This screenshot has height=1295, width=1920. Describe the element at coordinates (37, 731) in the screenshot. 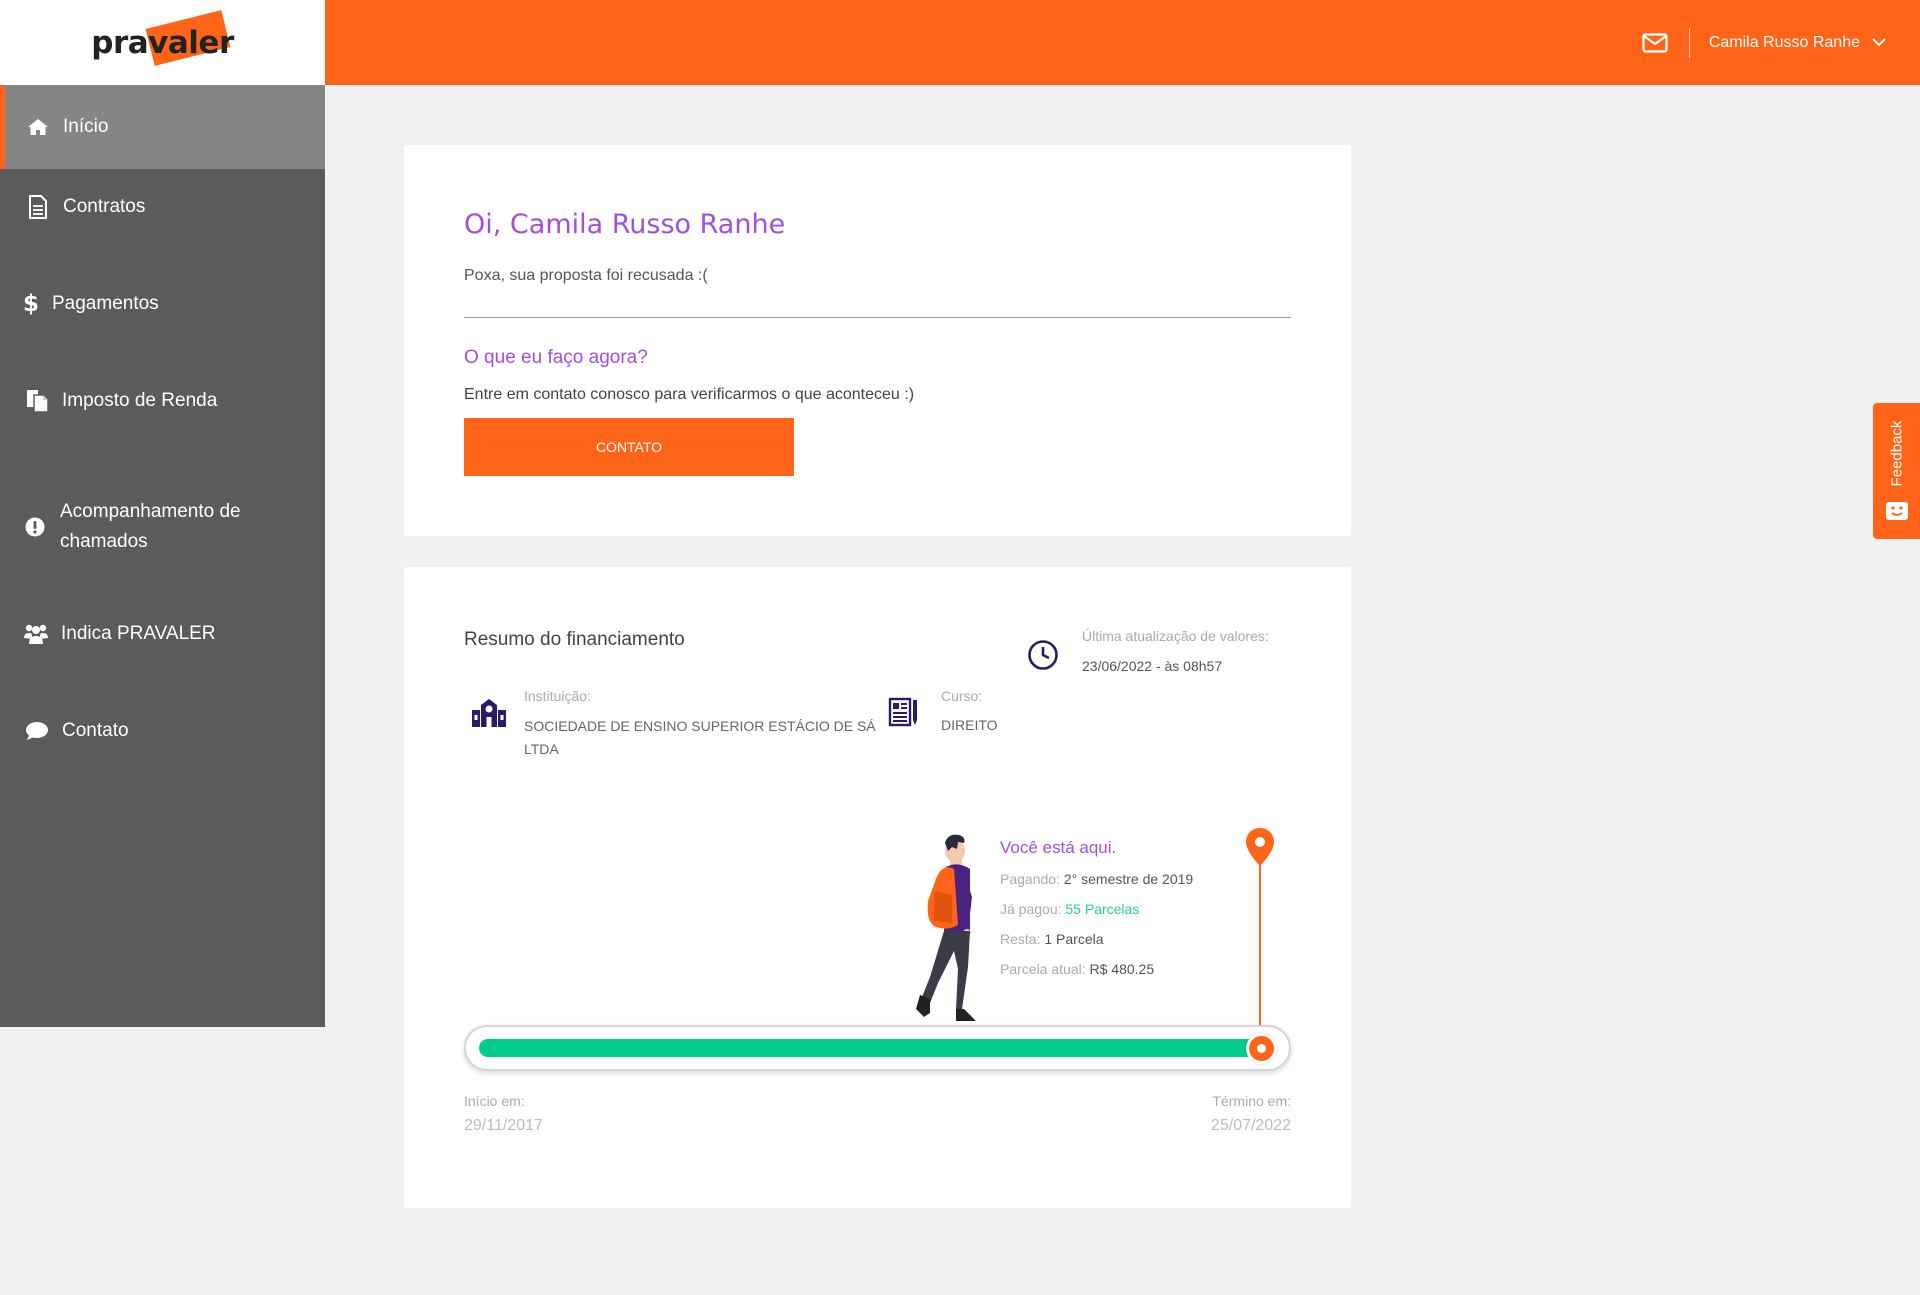

I see `chat-icon` at that location.